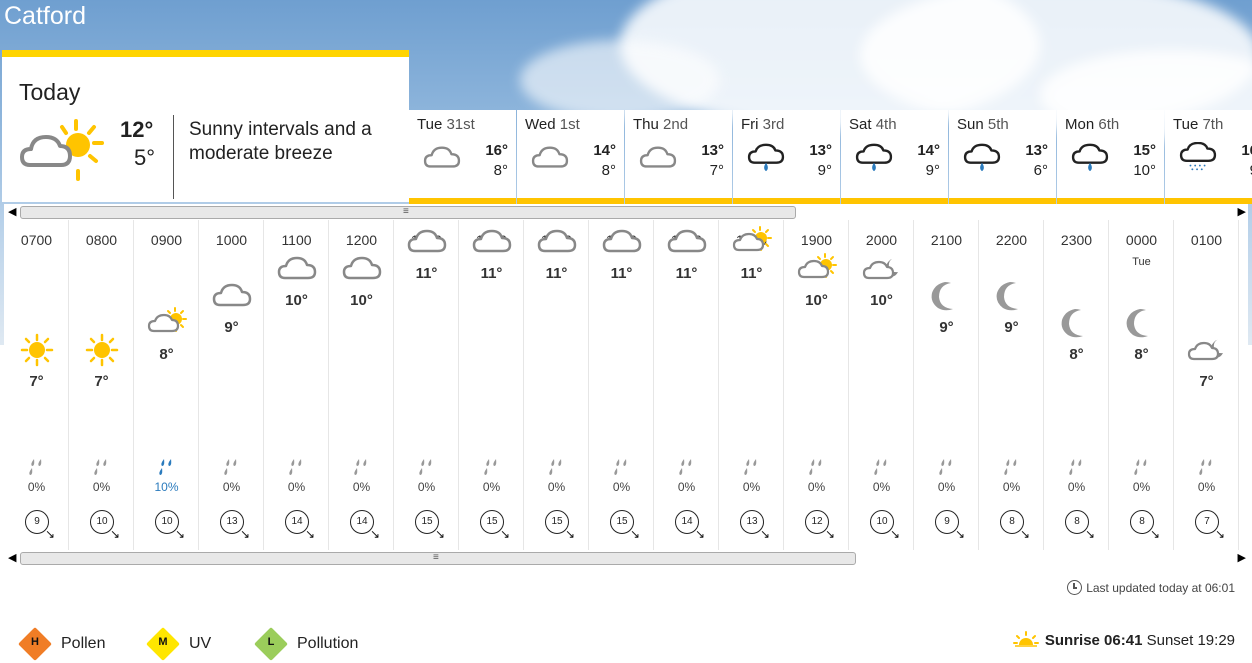 The height and width of the screenshot is (663, 1252). Describe the element at coordinates (231, 385) in the screenshot. I see `hour-column: 1000 9° 0% 13 ↘` at that location.